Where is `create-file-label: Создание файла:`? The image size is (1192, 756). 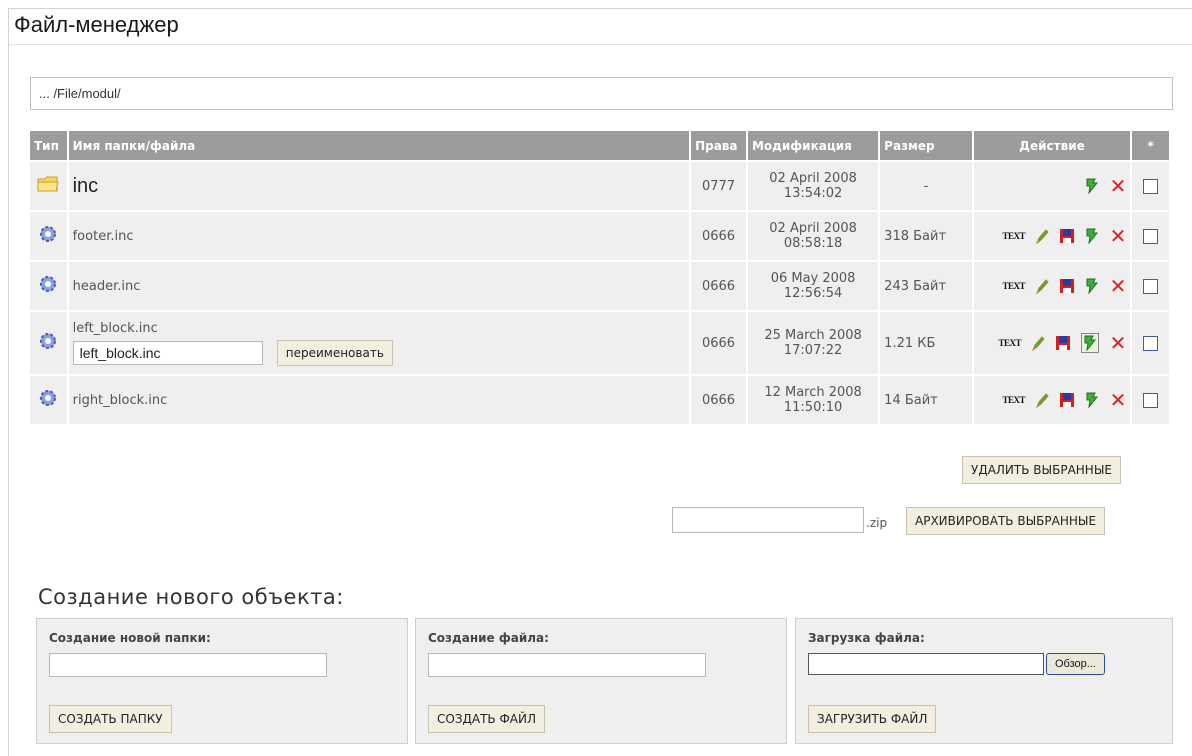 create-file-label: Создание файла: is located at coordinates (488, 638).